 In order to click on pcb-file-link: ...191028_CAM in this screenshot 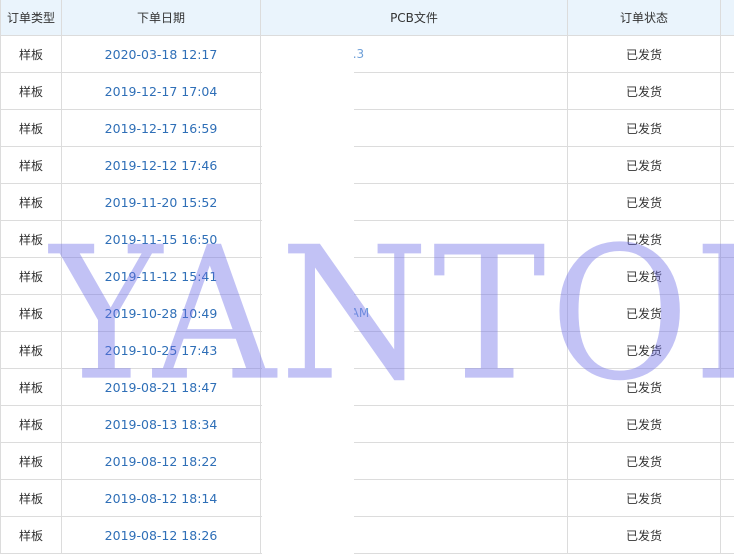, I will do `click(324, 313)`.